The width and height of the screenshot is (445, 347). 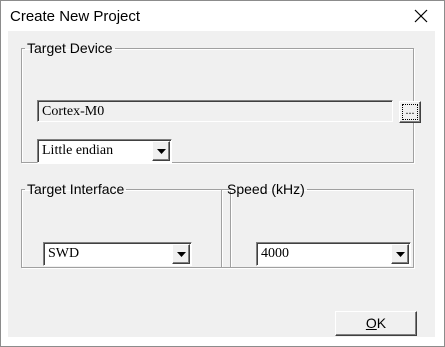 I want to click on endian-select: Little endian, so click(x=104, y=151).